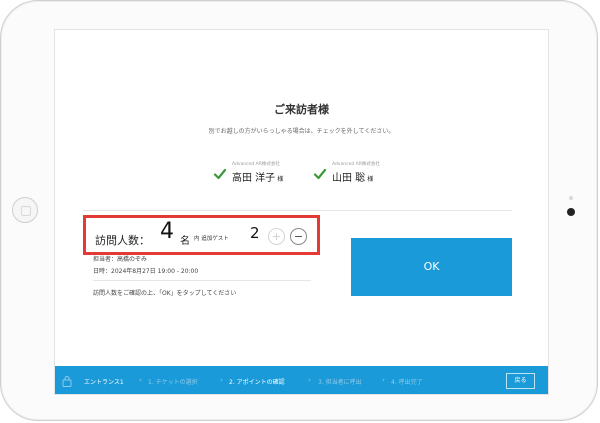 The height and width of the screenshot is (423, 600). I want to click on visitor-count-unit: 名, so click(185, 241).